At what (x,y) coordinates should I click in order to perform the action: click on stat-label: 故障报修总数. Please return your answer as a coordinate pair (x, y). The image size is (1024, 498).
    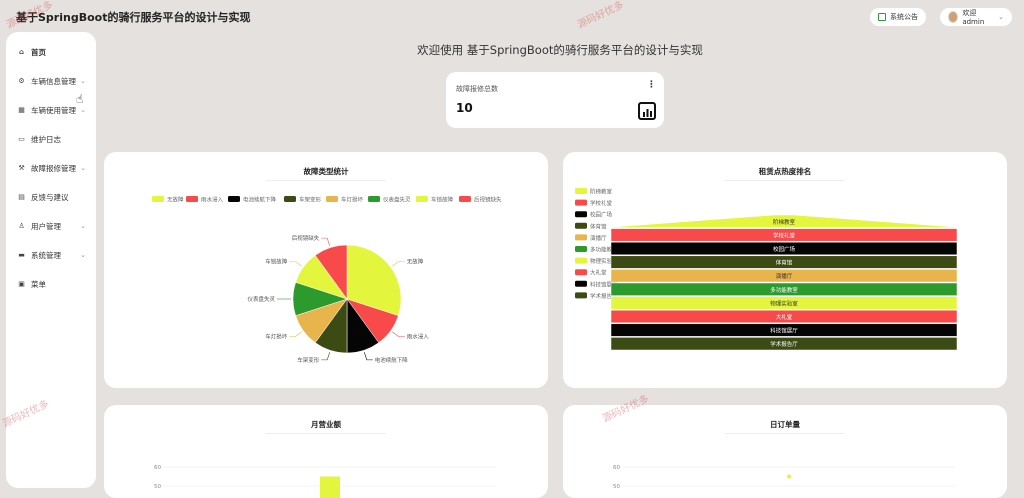
    Looking at the image, I should click on (477, 89).